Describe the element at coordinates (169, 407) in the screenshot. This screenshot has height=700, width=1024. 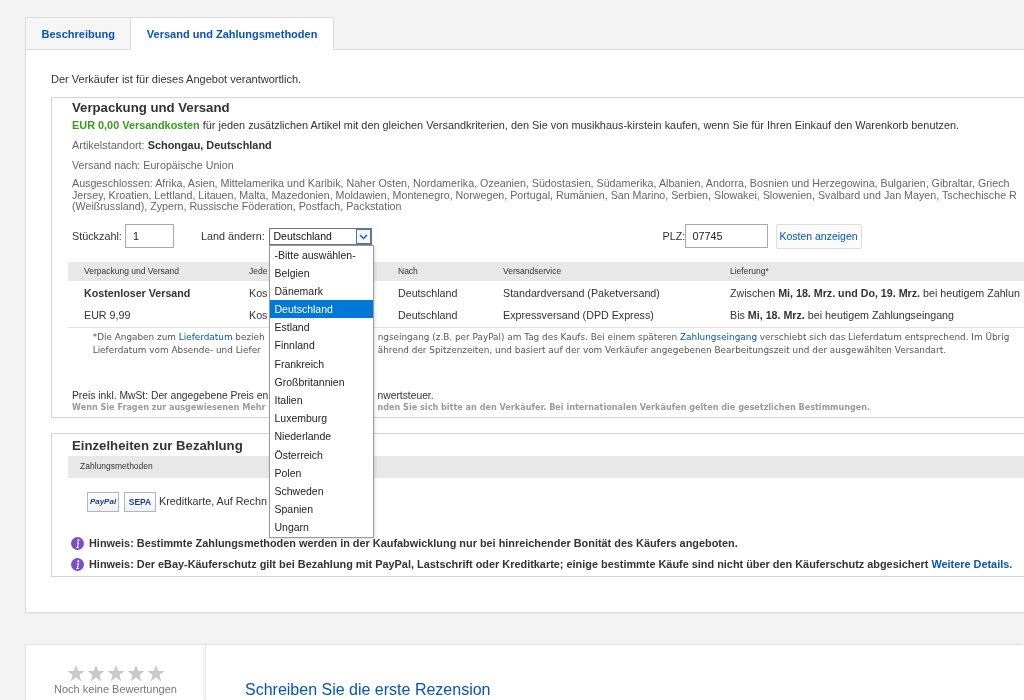
I see `questions-note-text: Wenn Sie Fragen zur ausgewiesenen Mehr` at that location.